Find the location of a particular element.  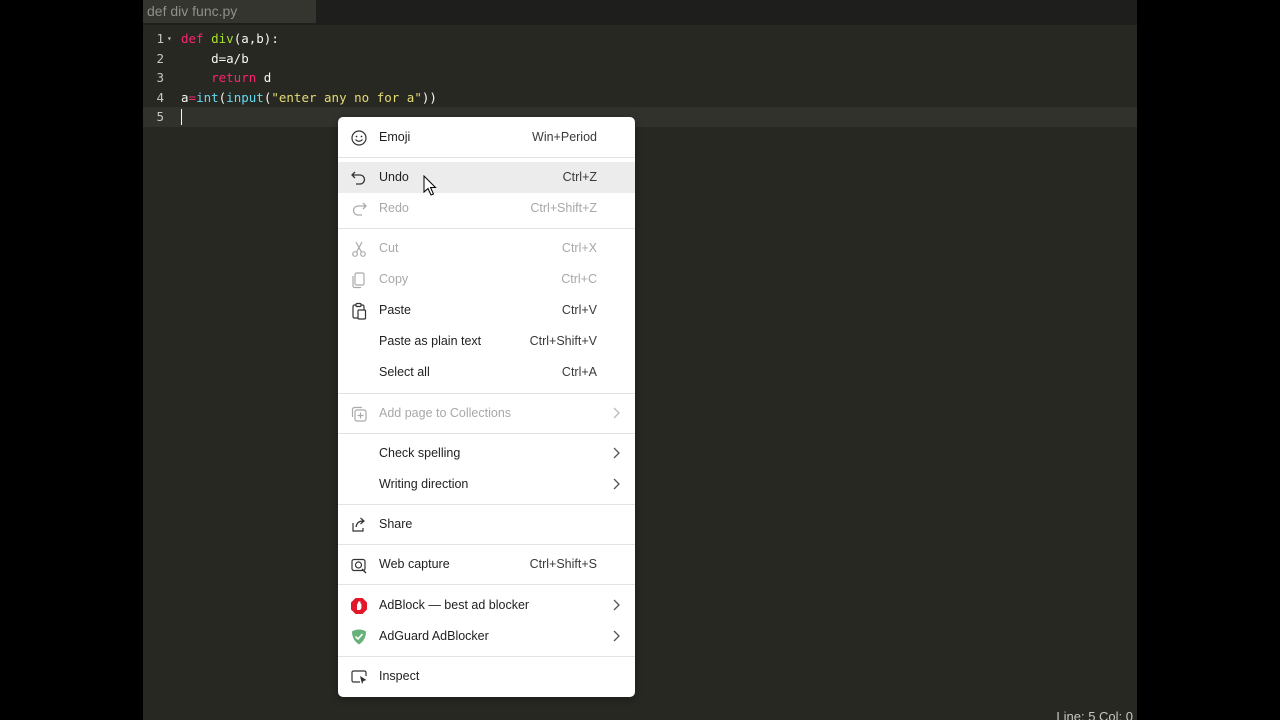

menu-item-web-capture: Web capture Ctrl+Shift+S is located at coordinates (486, 564).